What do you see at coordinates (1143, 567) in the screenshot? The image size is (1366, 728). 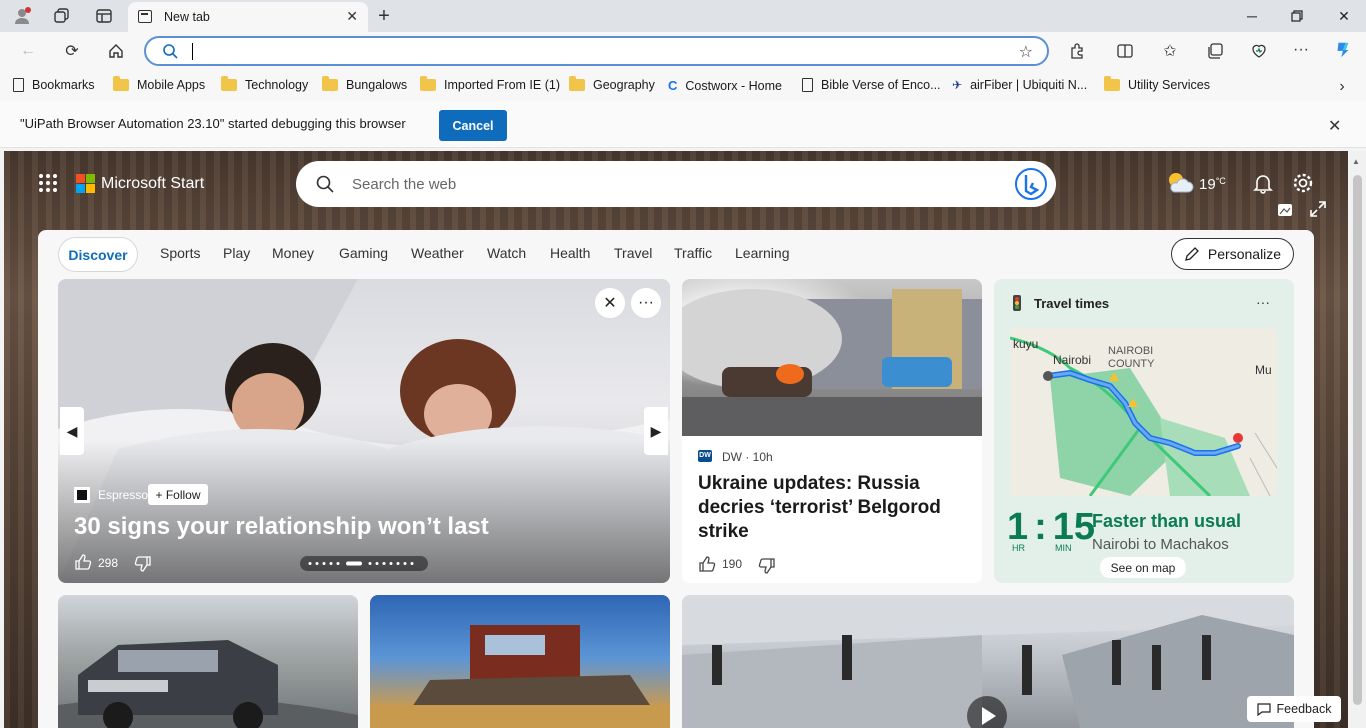 I see `see-on-map-button: See on map` at bounding box center [1143, 567].